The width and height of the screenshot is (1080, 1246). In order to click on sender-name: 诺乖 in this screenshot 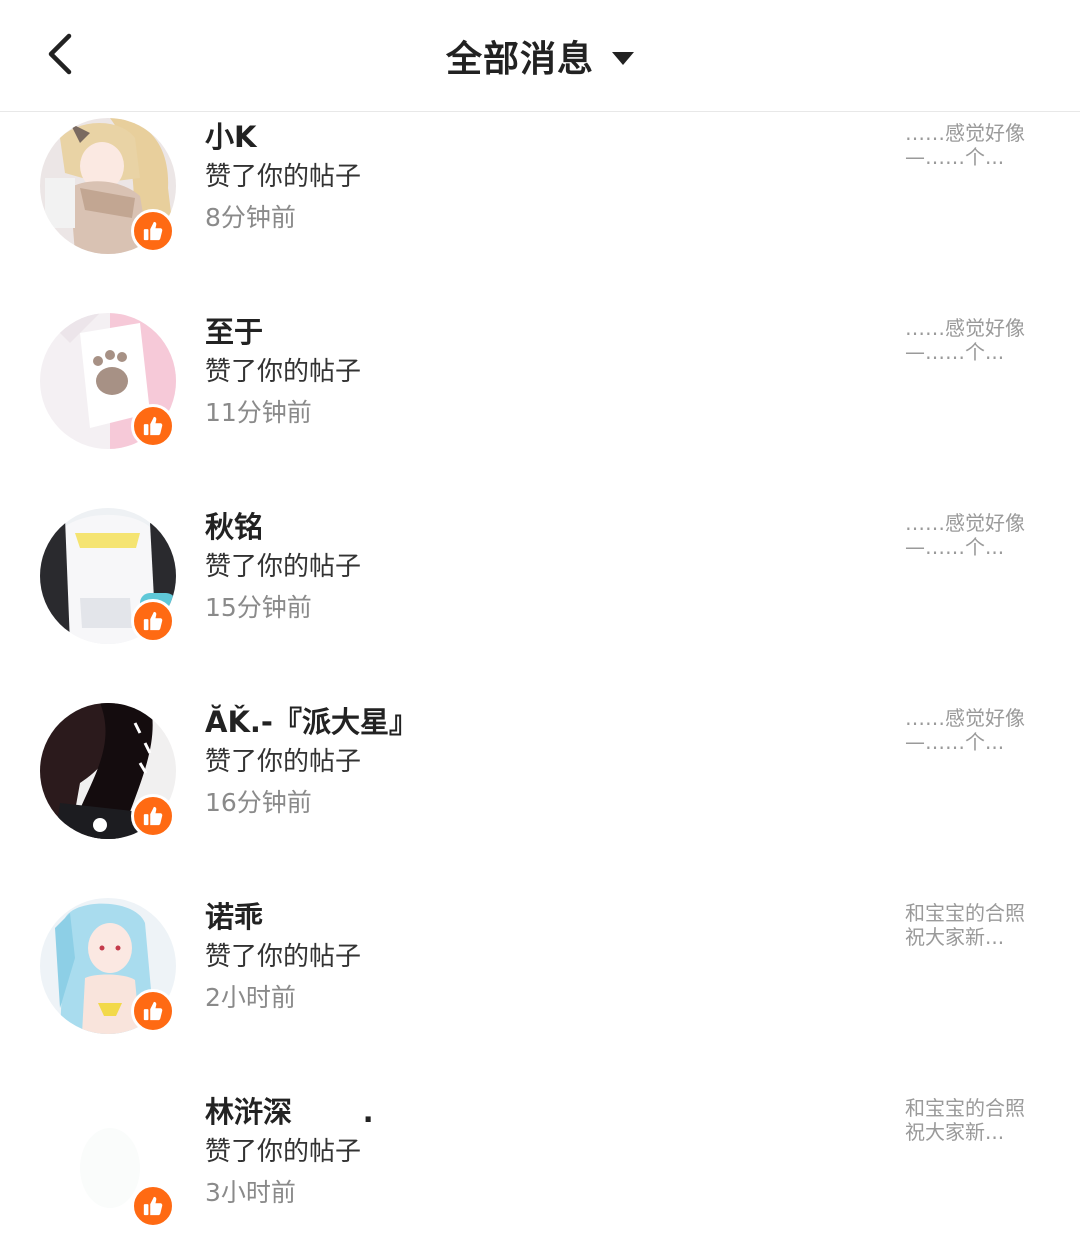, I will do `click(234, 917)`.